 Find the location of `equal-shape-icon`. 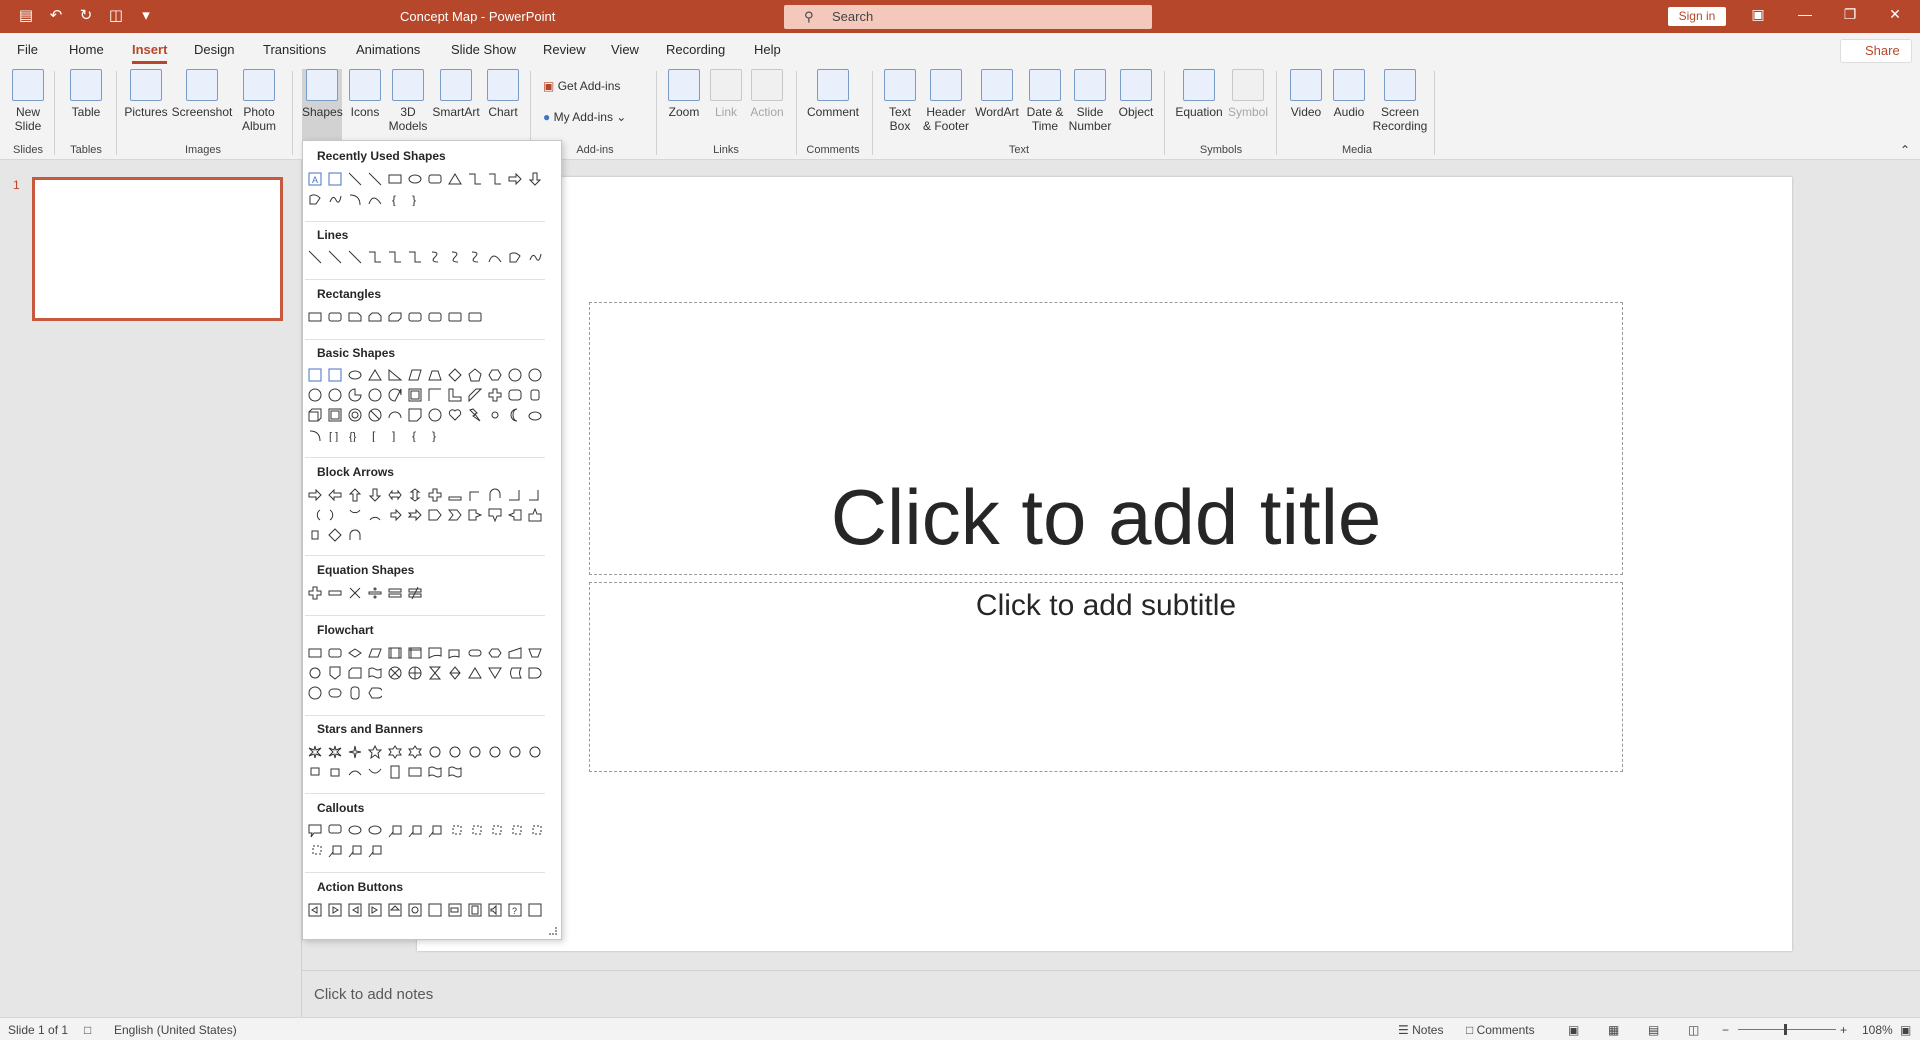

equal-shape-icon is located at coordinates (395, 593).